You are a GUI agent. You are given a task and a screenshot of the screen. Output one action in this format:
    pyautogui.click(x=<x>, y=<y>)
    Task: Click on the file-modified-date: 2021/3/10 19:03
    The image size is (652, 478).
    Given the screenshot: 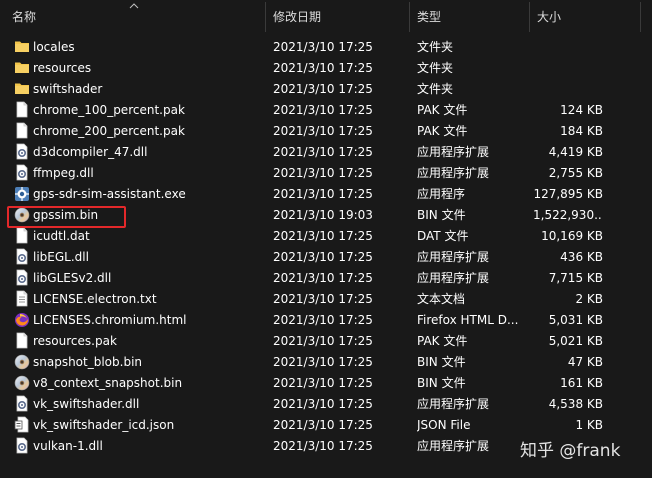 What is the action you would take?
    pyautogui.click(x=323, y=215)
    